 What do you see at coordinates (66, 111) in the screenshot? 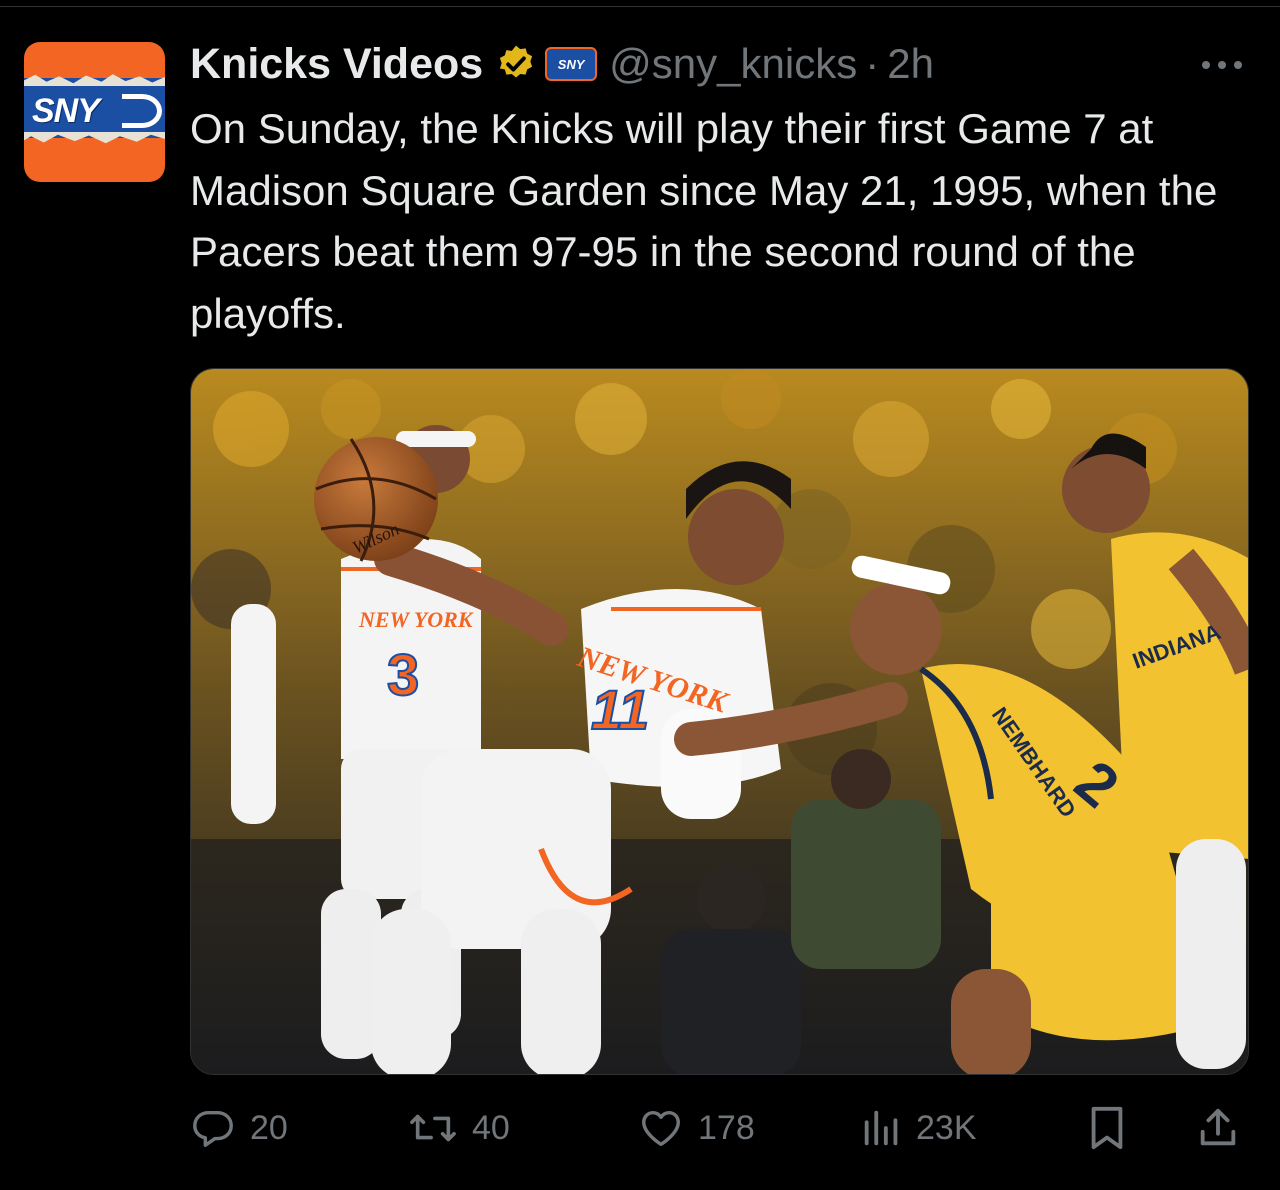
I see `avatar-logo-text: SNY` at bounding box center [66, 111].